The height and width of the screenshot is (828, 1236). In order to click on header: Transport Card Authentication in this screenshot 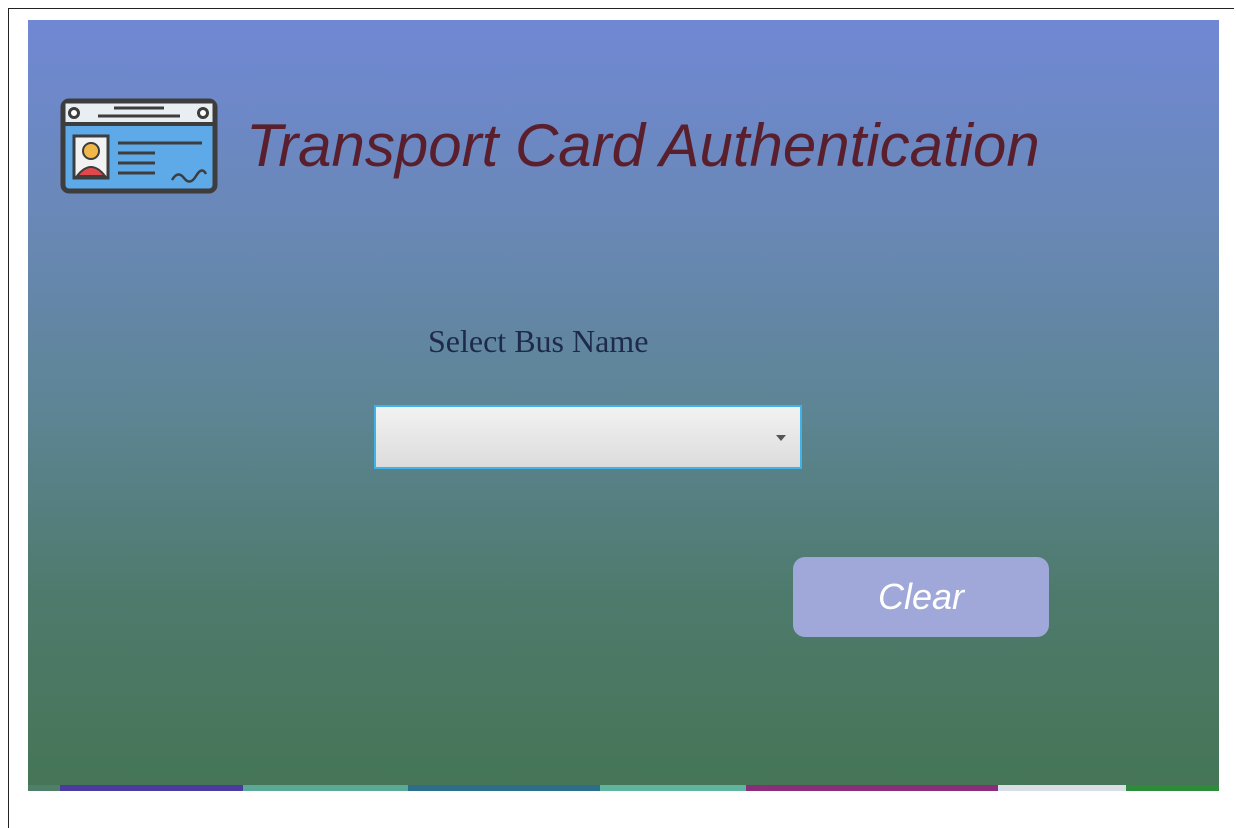, I will do `click(550, 146)`.